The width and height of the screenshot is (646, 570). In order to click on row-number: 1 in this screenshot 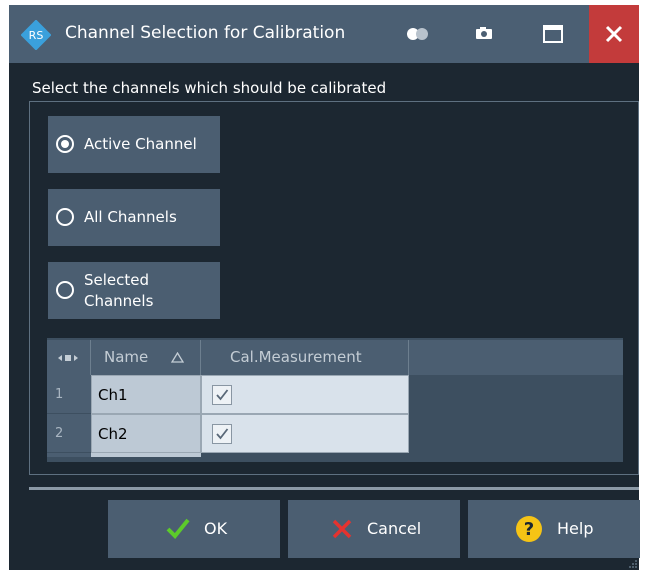, I will do `click(69, 394)`.